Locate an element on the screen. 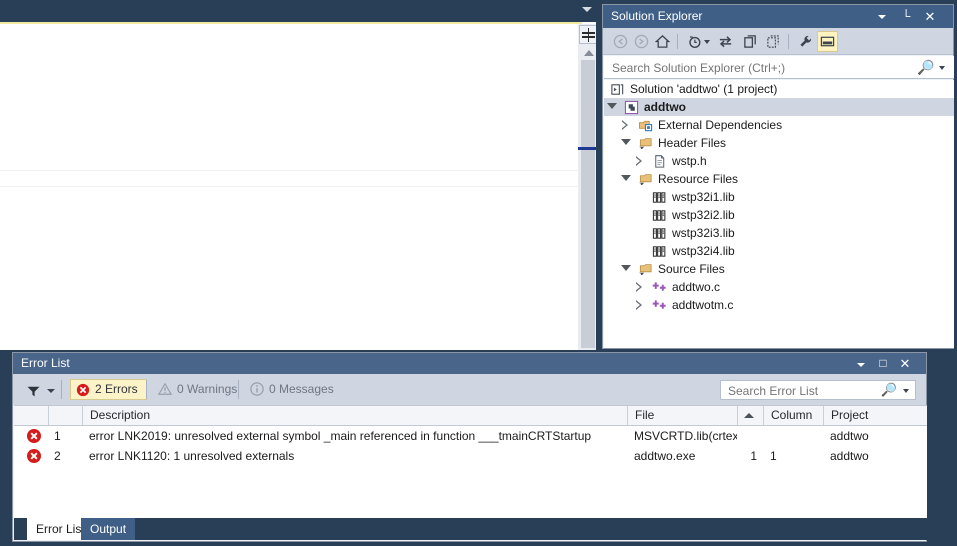  solution-explorer-title-bar: Solution Explorer └ ✕ is located at coordinates (778, 16).